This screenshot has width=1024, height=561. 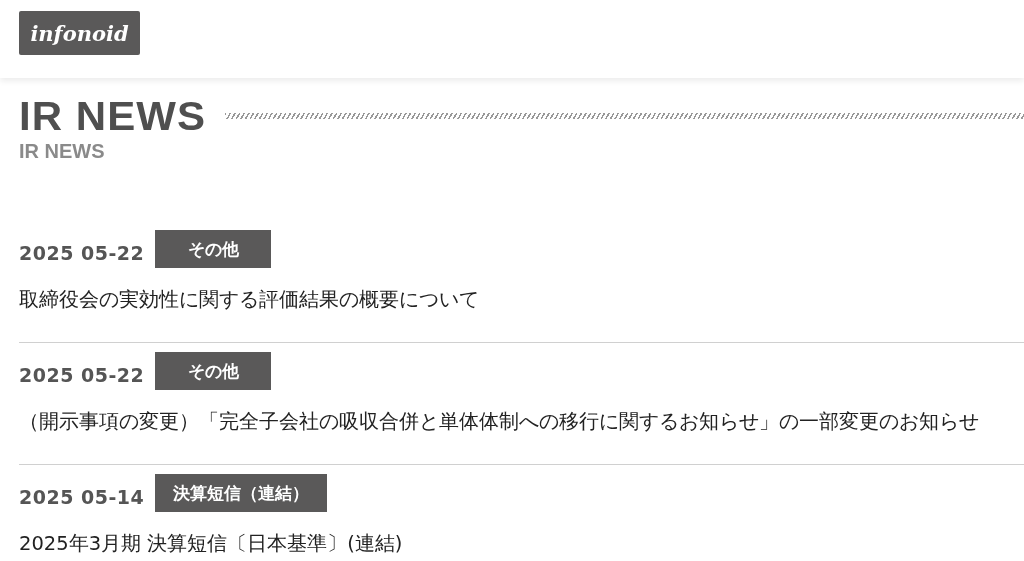 What do you see at coordinates (113, 116) in the screenshot?
I see `page-title: IR NEWS` at bounding box center [113, 116].